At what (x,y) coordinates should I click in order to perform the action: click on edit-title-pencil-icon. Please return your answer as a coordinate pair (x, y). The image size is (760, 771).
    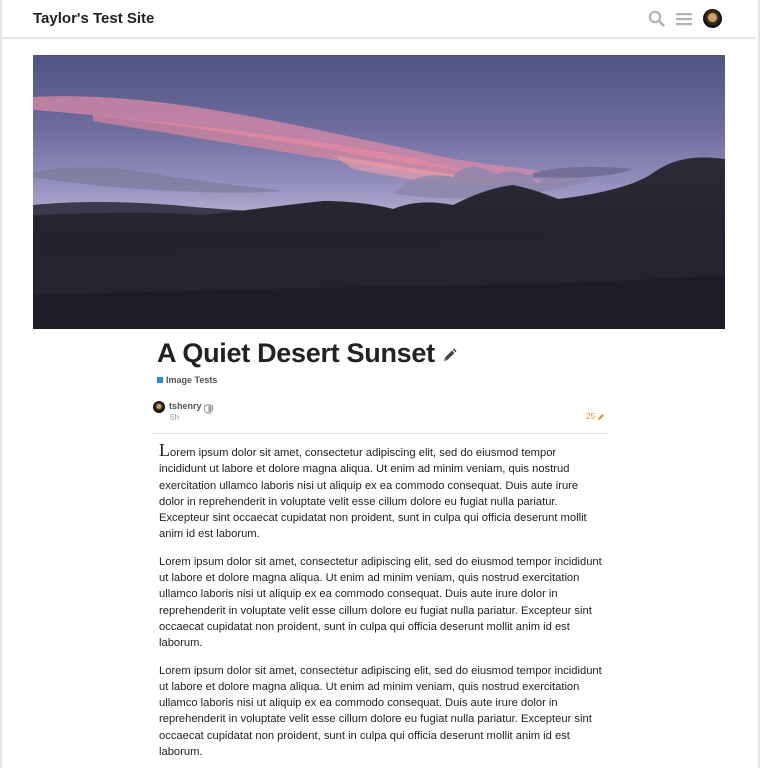
    Looking at the image, I should click on (449, 358).